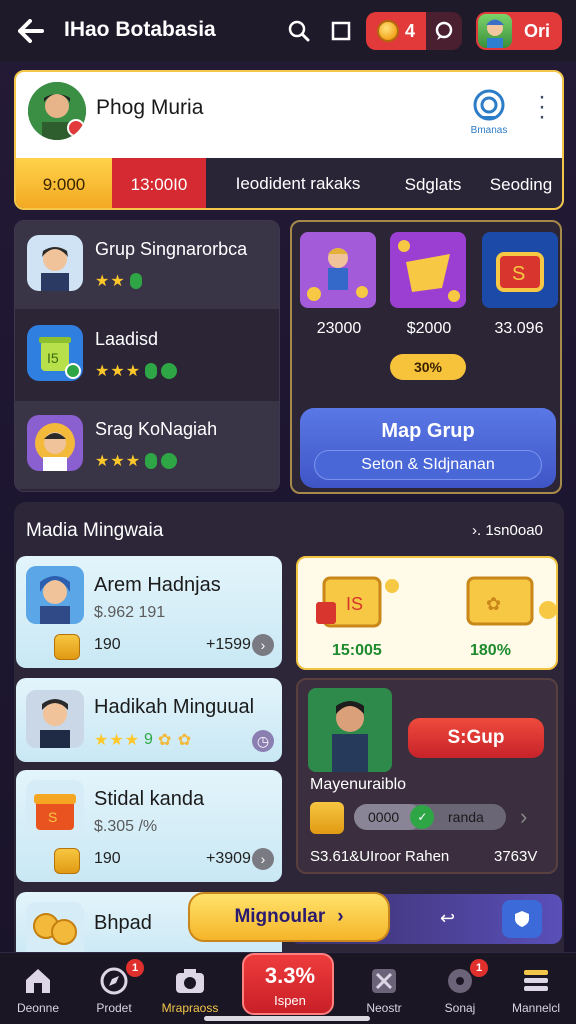 The width and height of the screenshot is (576, 1024). I want to click on link-icon: ↩, so click(448, 918).